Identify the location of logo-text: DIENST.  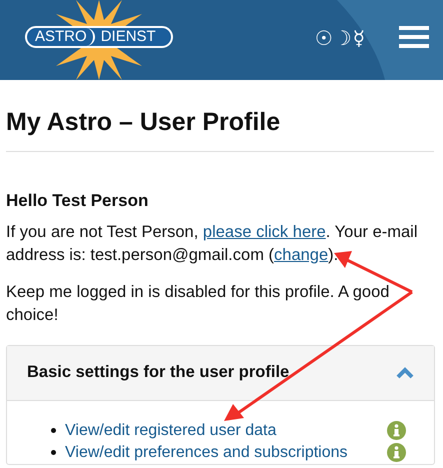
(128, 37).